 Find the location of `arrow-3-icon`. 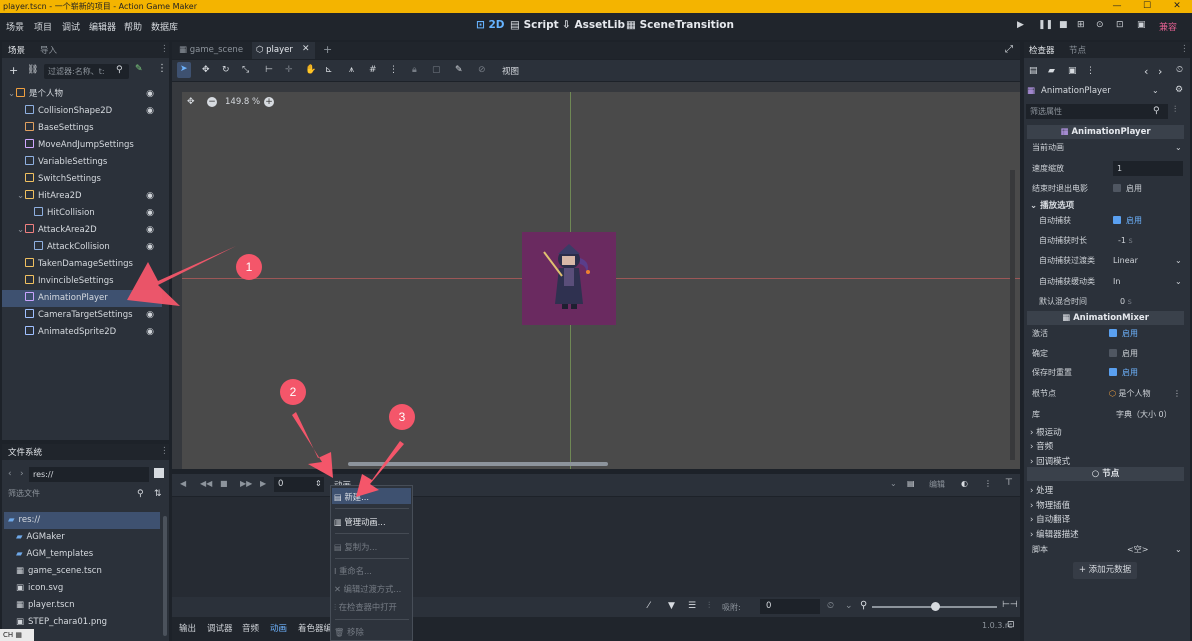

arrow-3-icon is located at coordinates (380, 469).